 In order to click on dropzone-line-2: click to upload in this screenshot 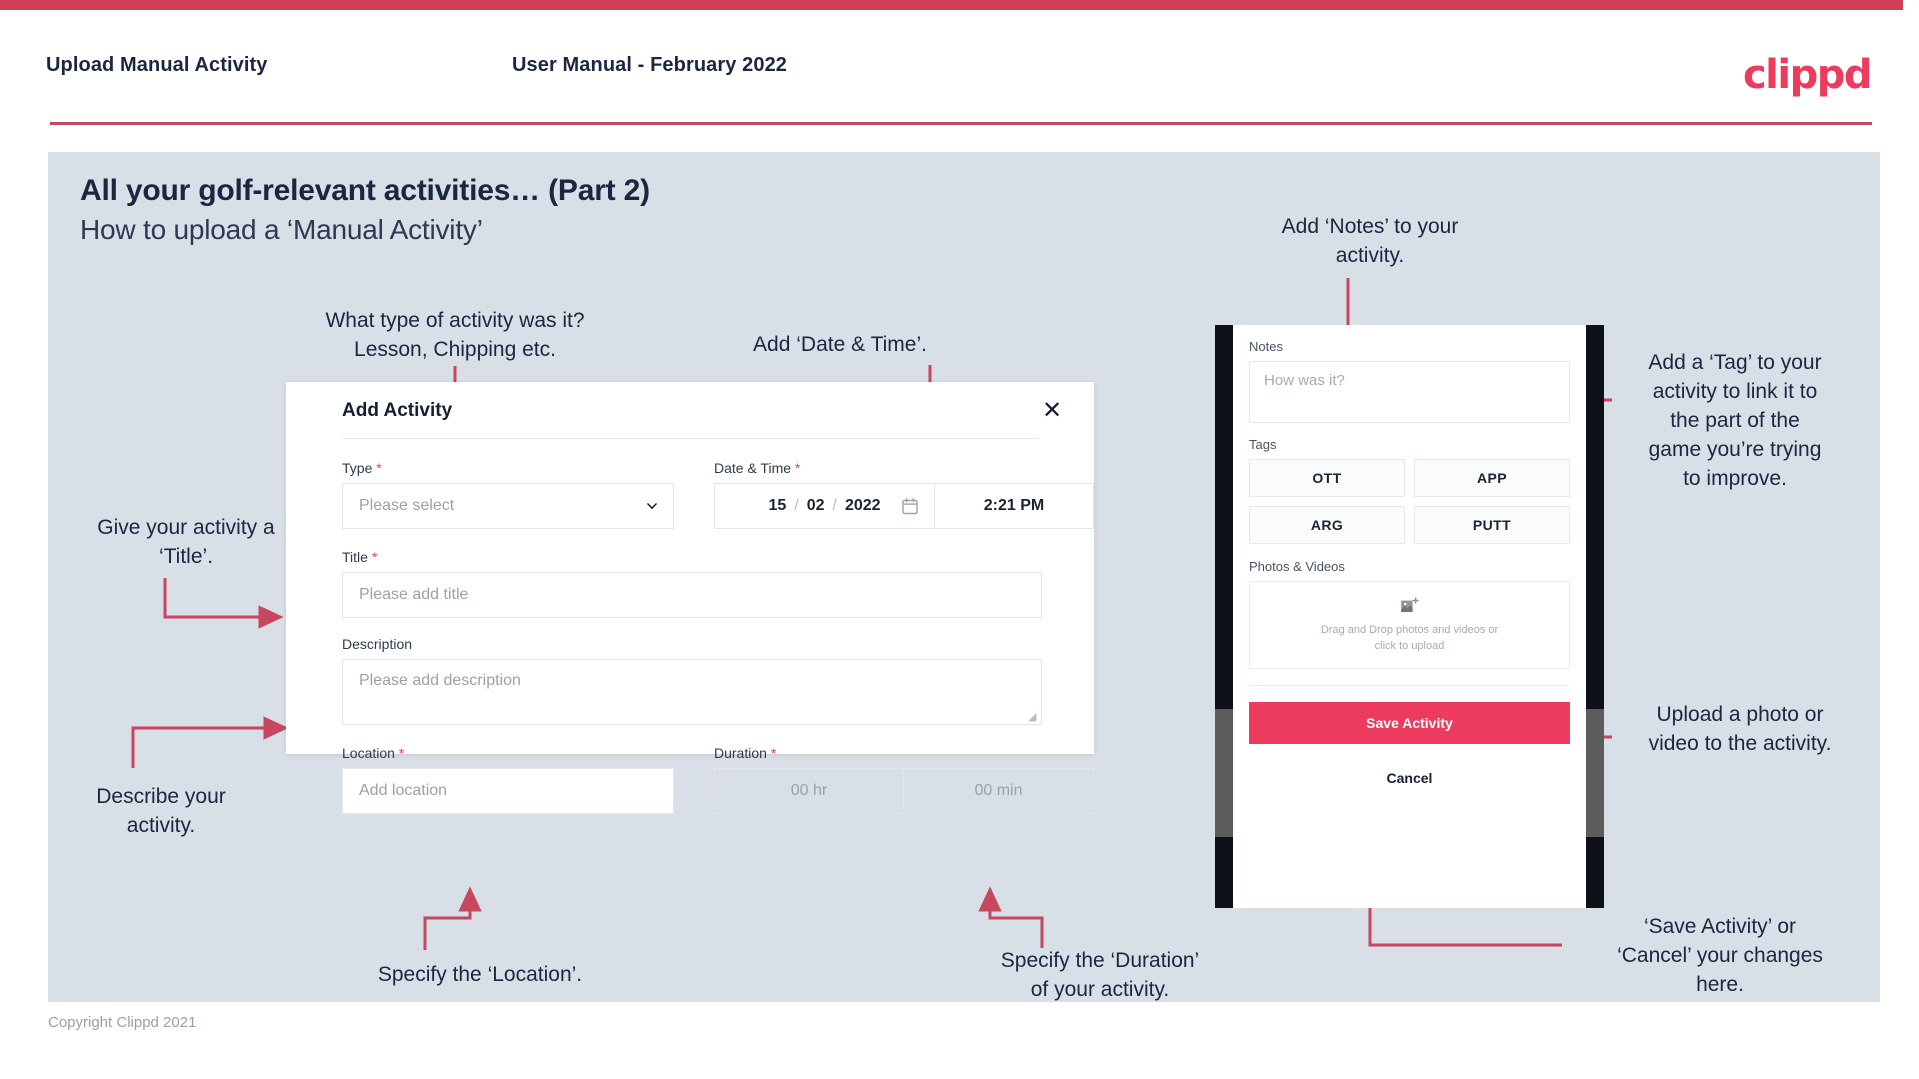, I will do `click(1409, 645)`.